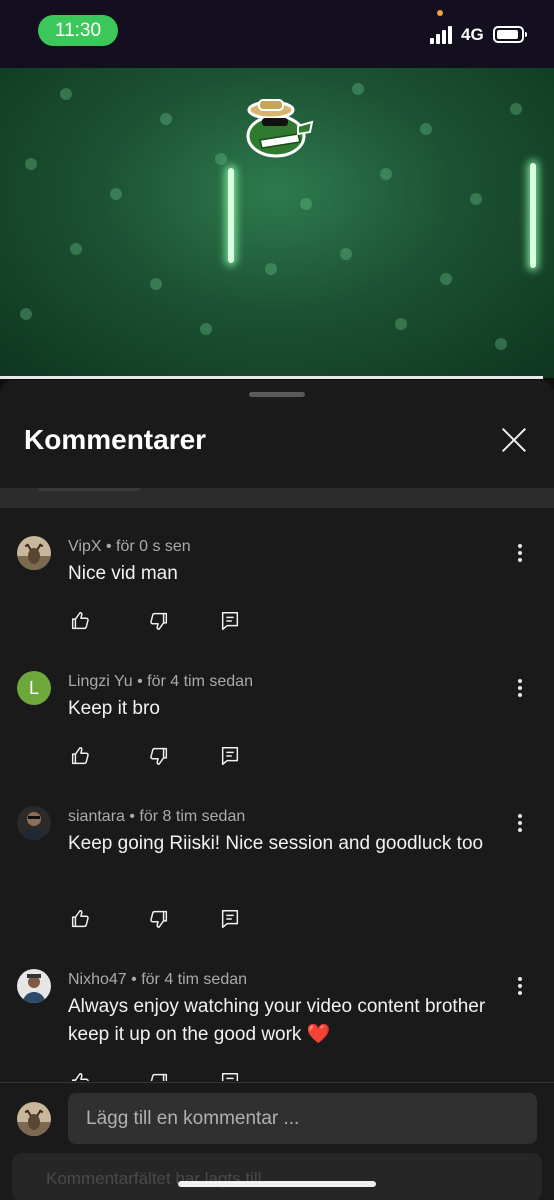 The image size is (554, 1200). Describe the element at coordinates (34, 1119) in the screenshot. I see `my-avatar` at that location.